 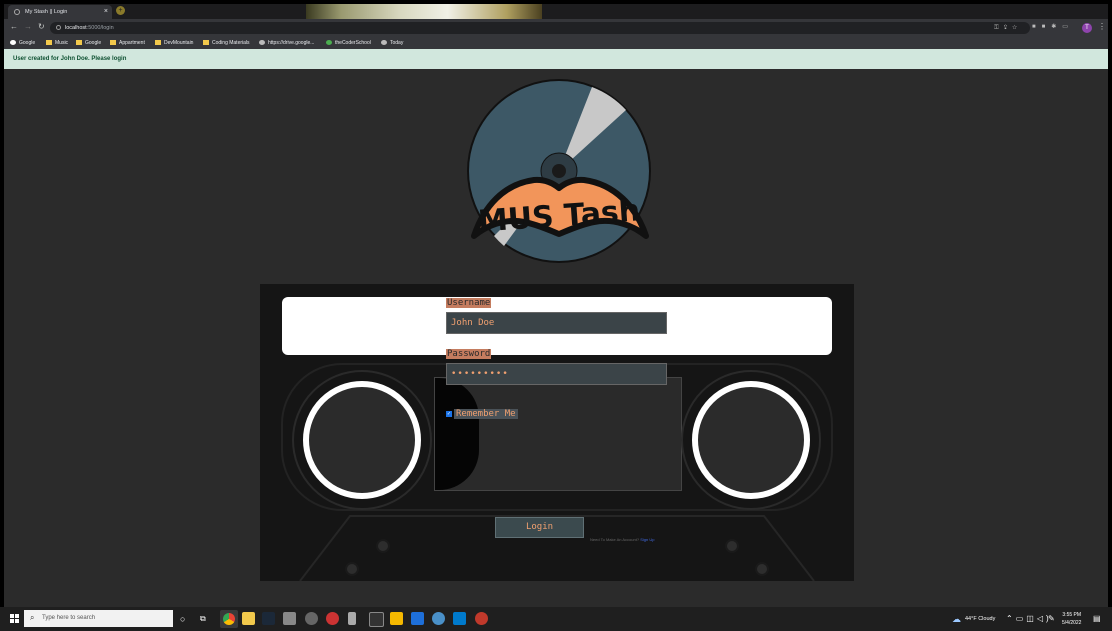 I want to click on browser-toolbar: ← → ↻ localhost:5000/login ⚿⇪☆ ■■✱▭ T ⋮, so click(x=556, y=28).